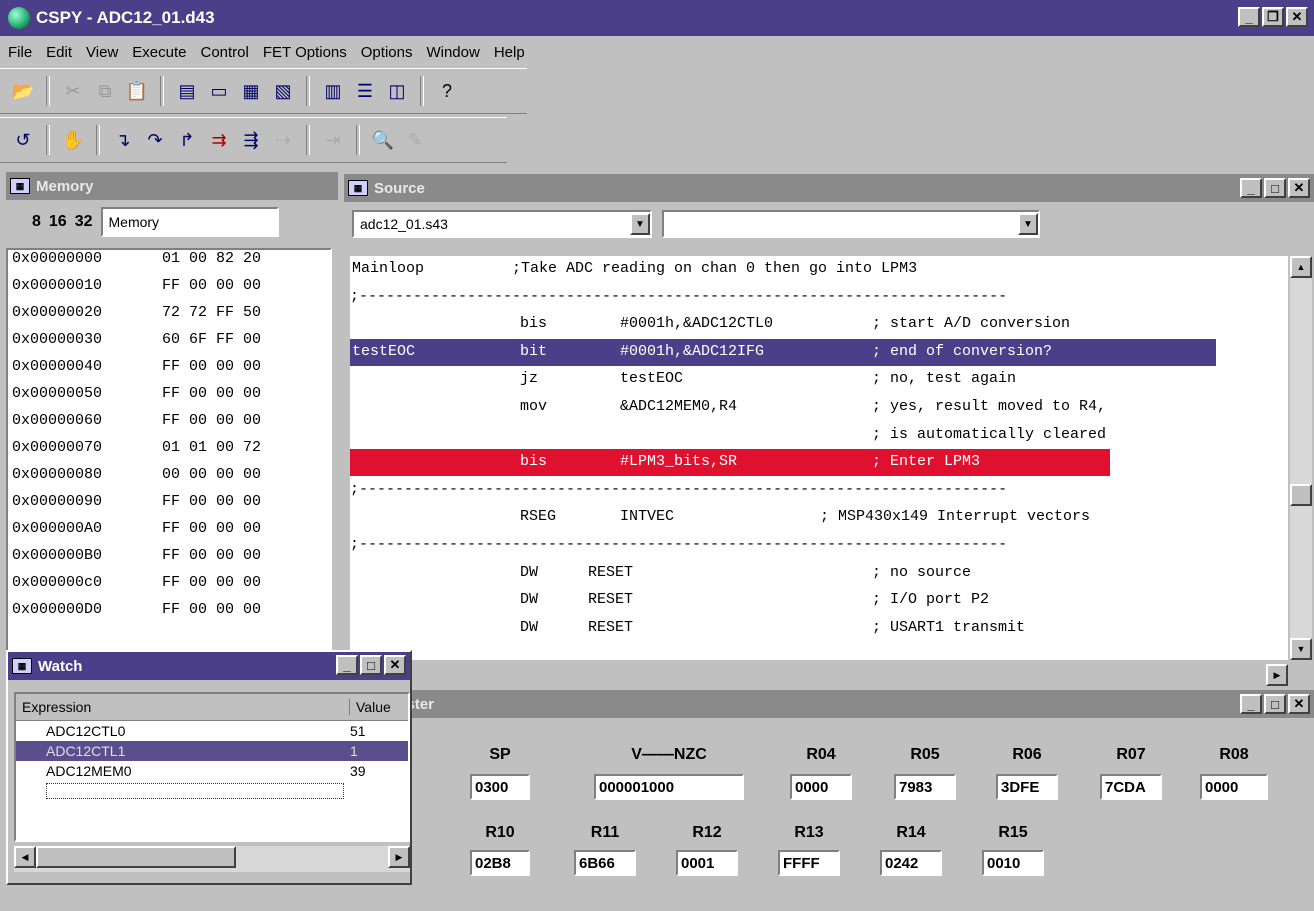  Describe the element at coordinates (283, 91) in the screenshot. I see `watch-window-icon: ▧` at that location.